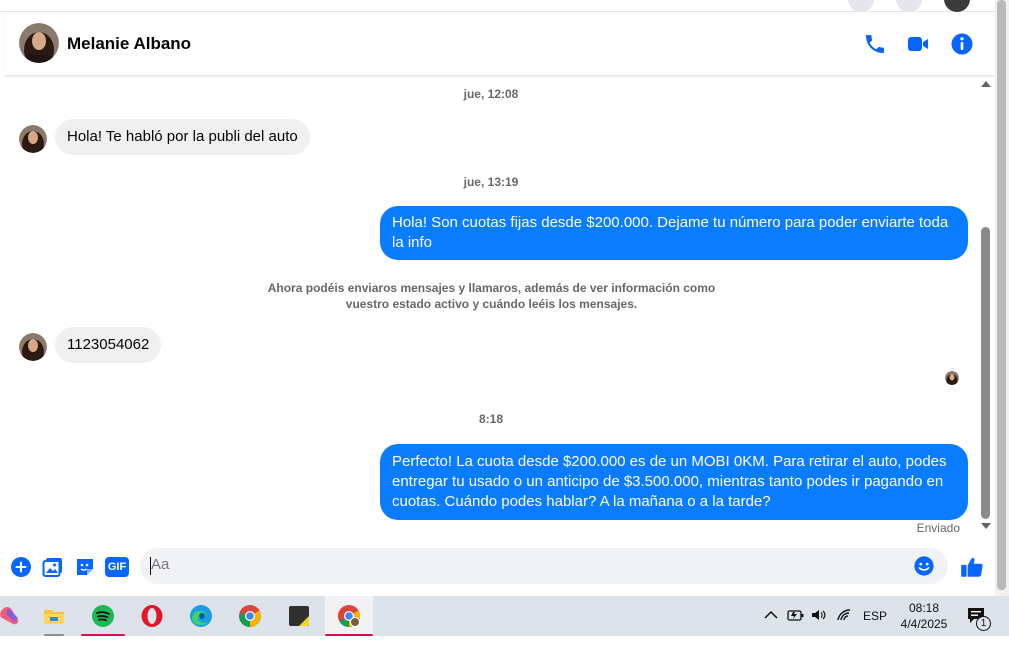  Describe the element at coordinates (938, 528) in the screenshot. I see `sent-status: Enviado` at that location.